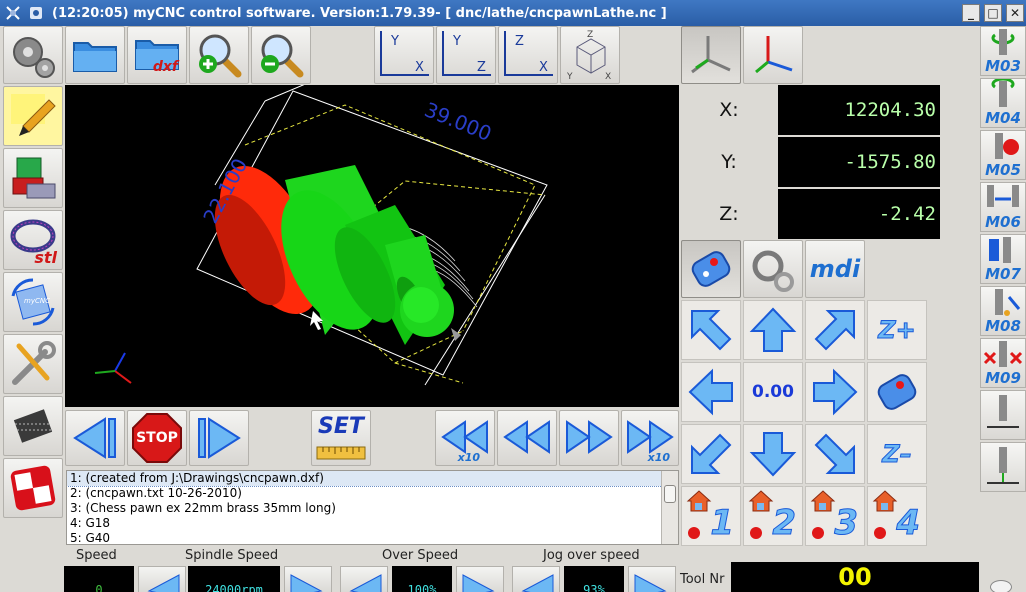 This screenshot has height=592, width=1026. Describe the element at coordinates (33, 116) in the screenshot. I see `edit-program-button` at that location.